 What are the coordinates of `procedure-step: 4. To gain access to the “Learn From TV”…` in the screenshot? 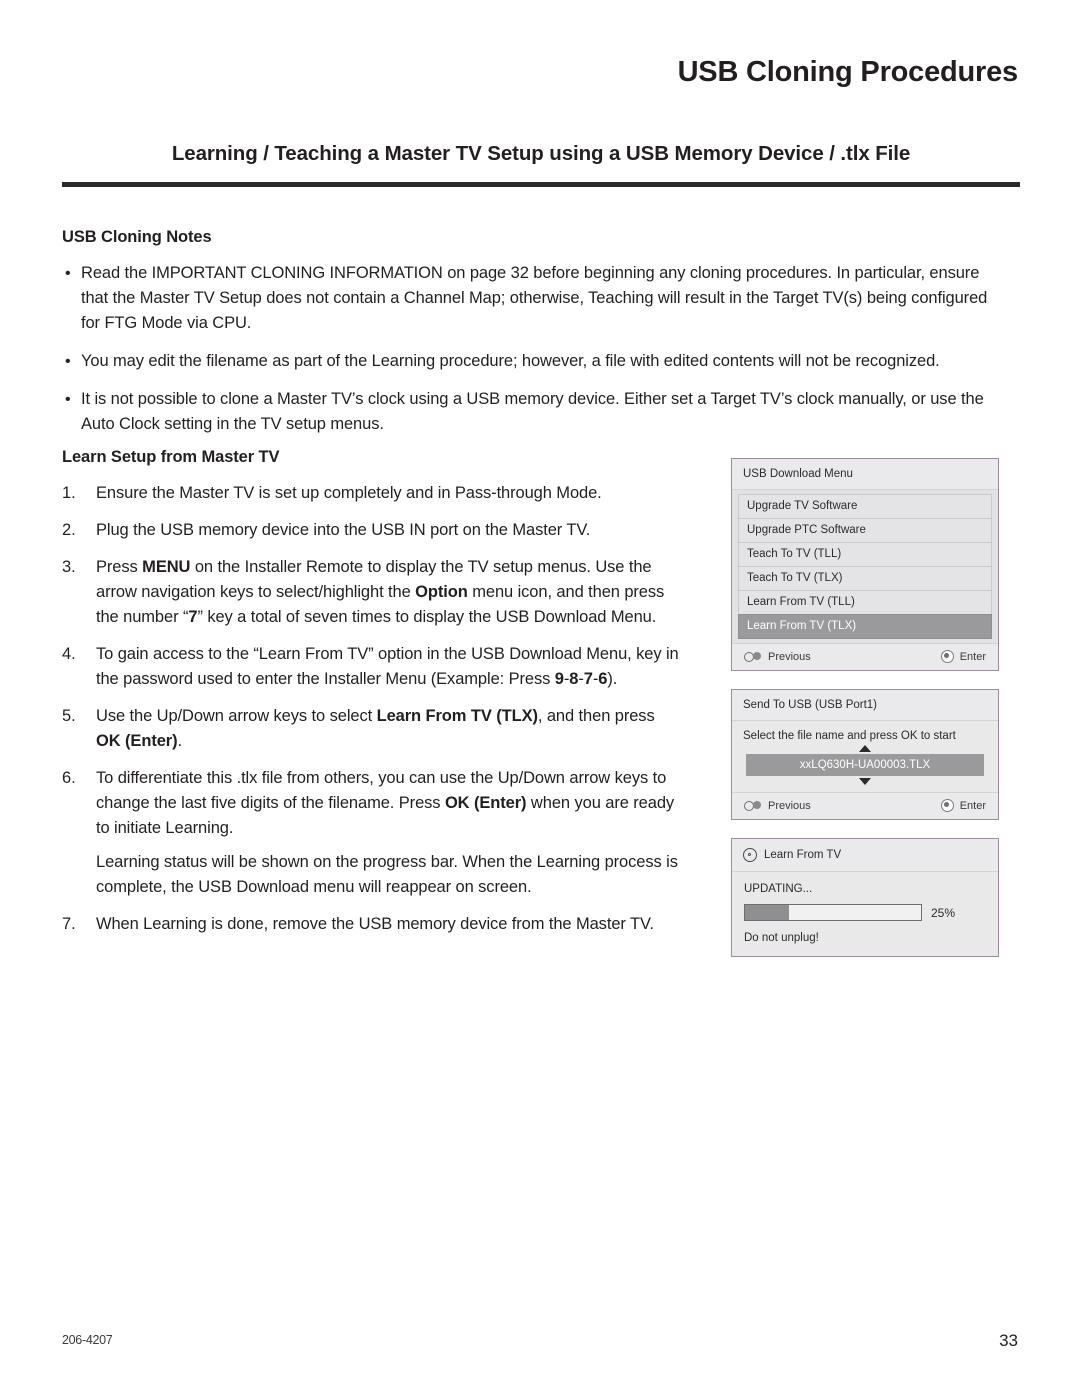 It's located at (372, 667).